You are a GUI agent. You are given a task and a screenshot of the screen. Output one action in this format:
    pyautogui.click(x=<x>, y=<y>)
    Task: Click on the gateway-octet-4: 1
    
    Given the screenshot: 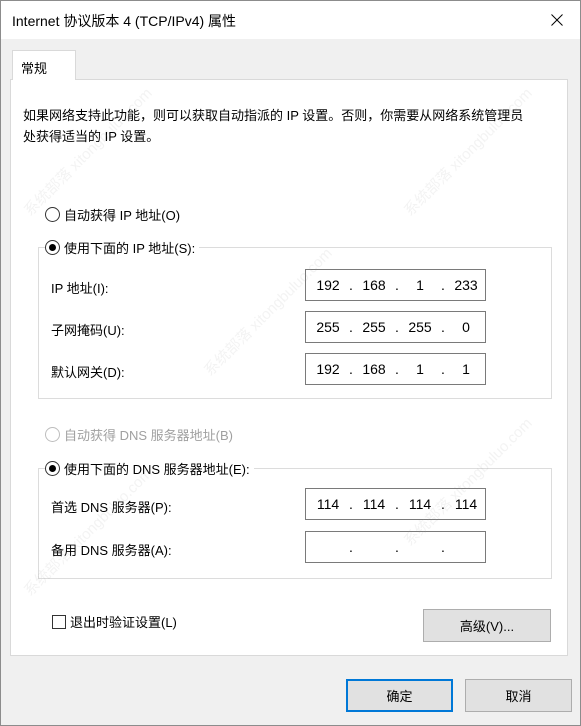 What is the action you would take?
    pyautogui.click(x=466, y=369)
    